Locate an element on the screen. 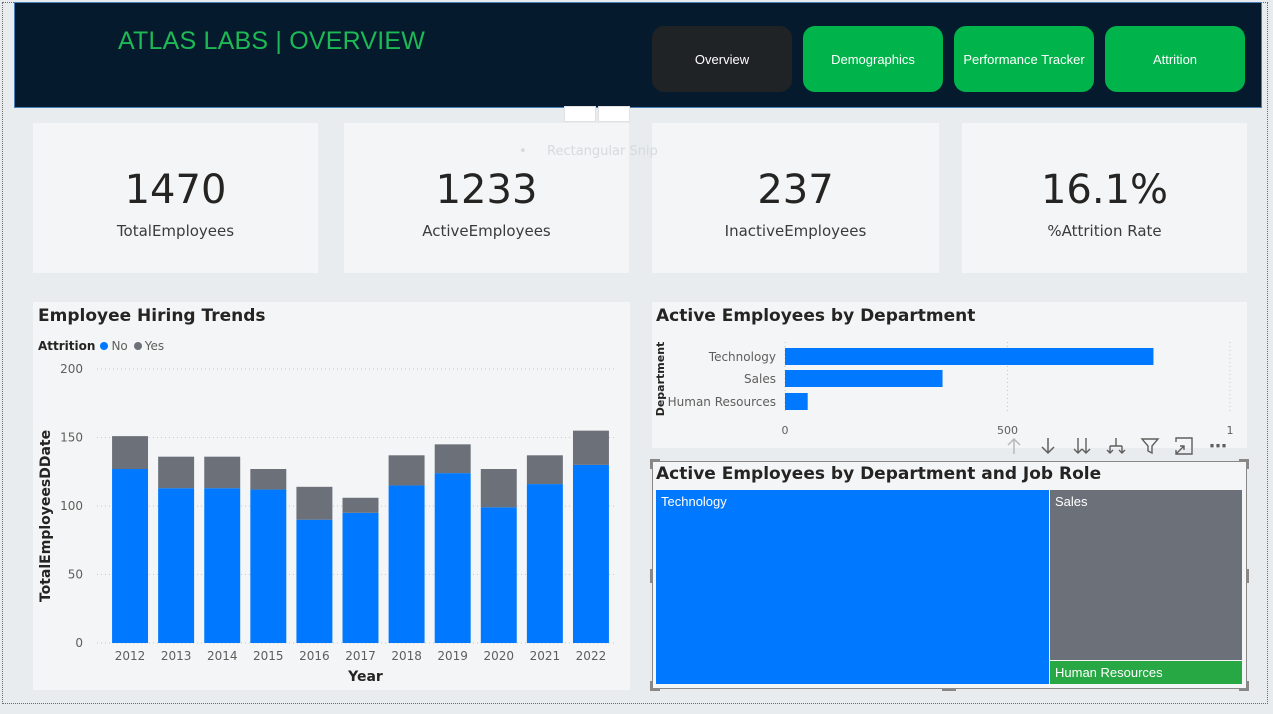 This screenshot has width=1273, height=714. kpi-label: InactiveEmployees is located at coordinates (795, 231).